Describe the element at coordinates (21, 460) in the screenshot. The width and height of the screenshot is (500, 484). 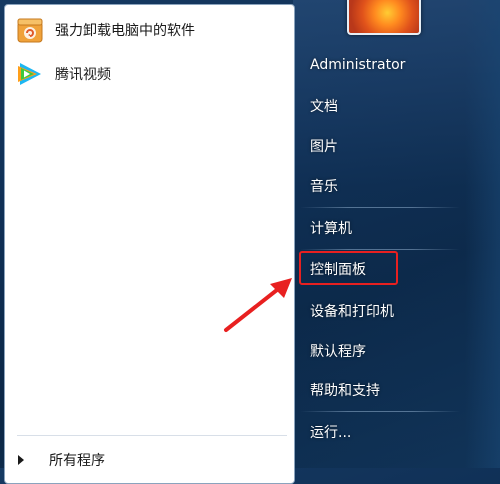
I see `expand-arrow-icon` at that location.